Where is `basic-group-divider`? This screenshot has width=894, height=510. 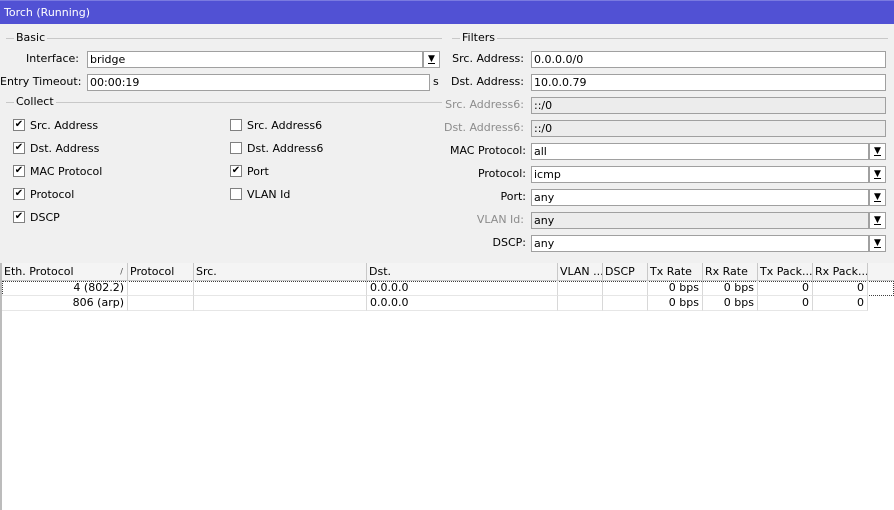 basic-group-divider is located at coordinates (224, 38).